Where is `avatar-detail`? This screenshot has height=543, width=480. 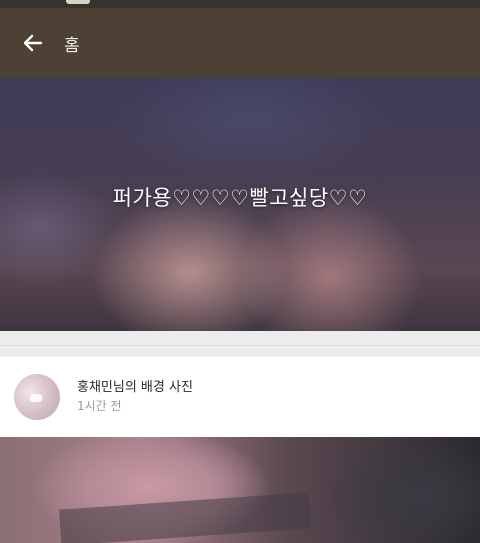 avatar-detail is located at coordinates (36, 398).